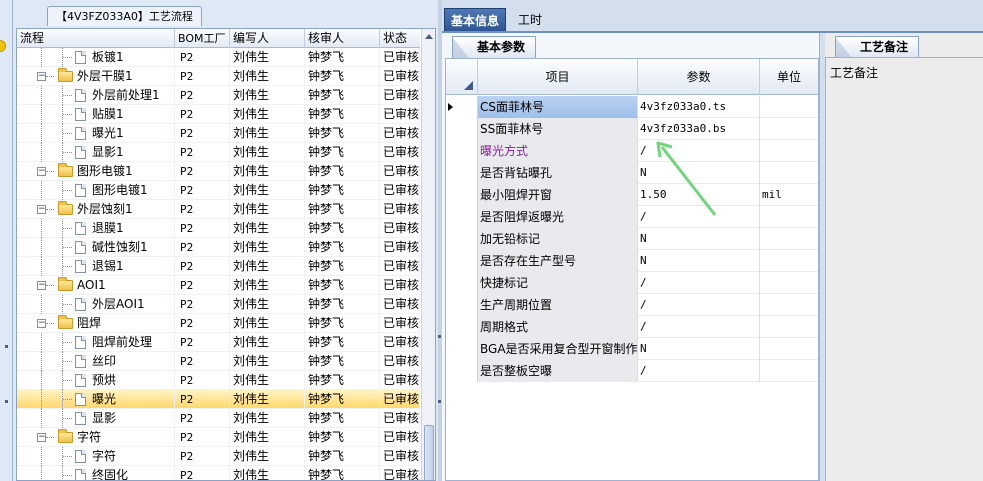 Image resolution: width=983 pixels, height=481 pixels. What do you see at coordinates (558, 217) in the screenshot?
I see `param-name-cell: 是否阻焊返曝光` at bounding box center [558, 217].